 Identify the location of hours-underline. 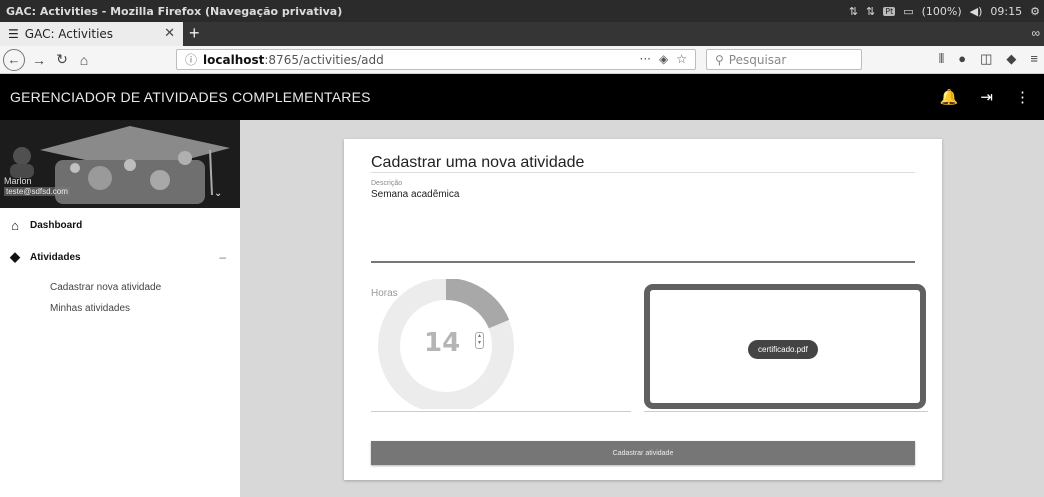
(501, 411).